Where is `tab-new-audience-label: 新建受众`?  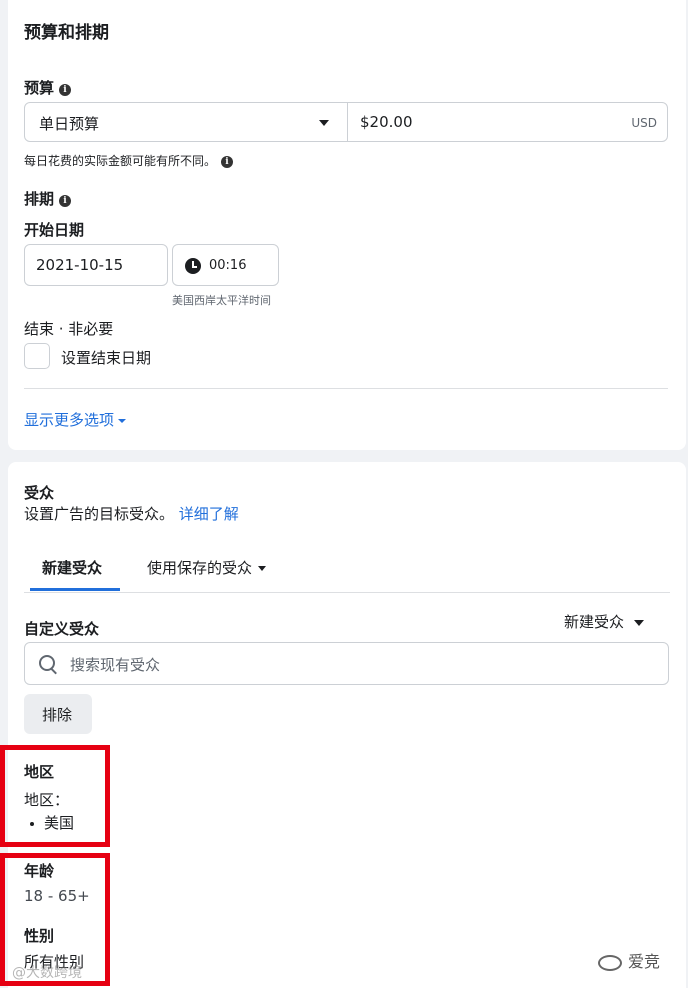
tab-new-audience-label: 新建受众 is located at coordinates (72, 568).